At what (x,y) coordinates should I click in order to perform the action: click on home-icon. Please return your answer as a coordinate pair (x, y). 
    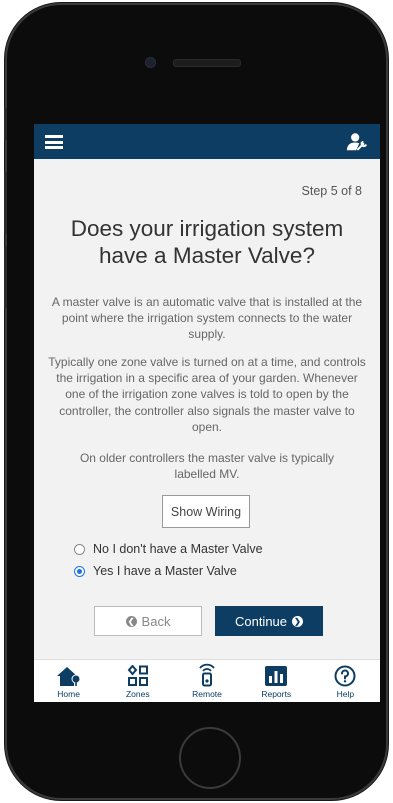
    Looking at the image, I should click on (68, 676).